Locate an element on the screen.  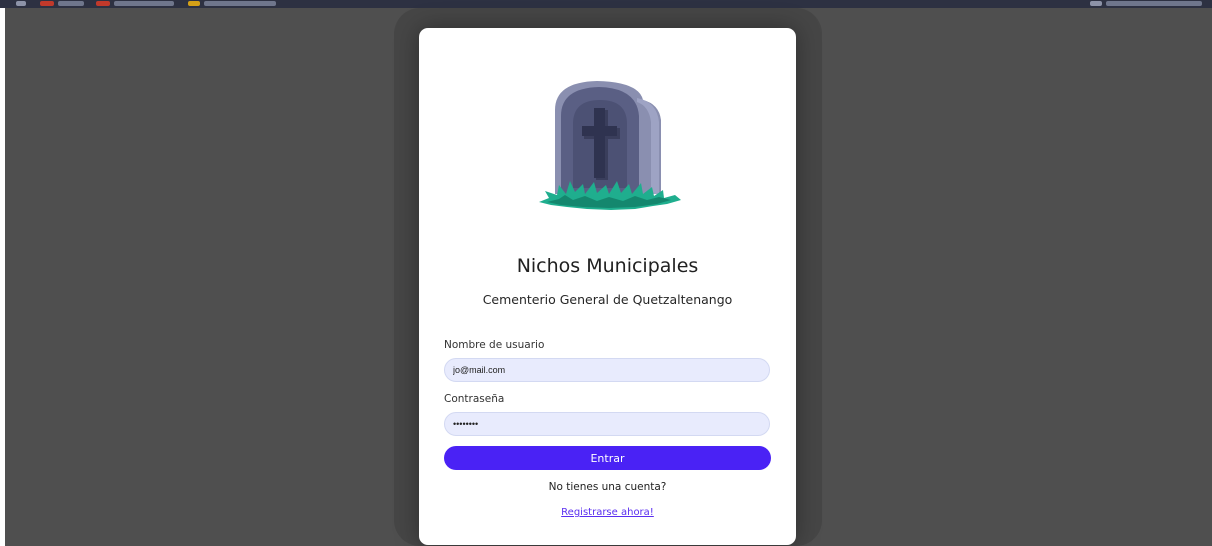
login-button: Entrar is located at coordinates (607, 458).